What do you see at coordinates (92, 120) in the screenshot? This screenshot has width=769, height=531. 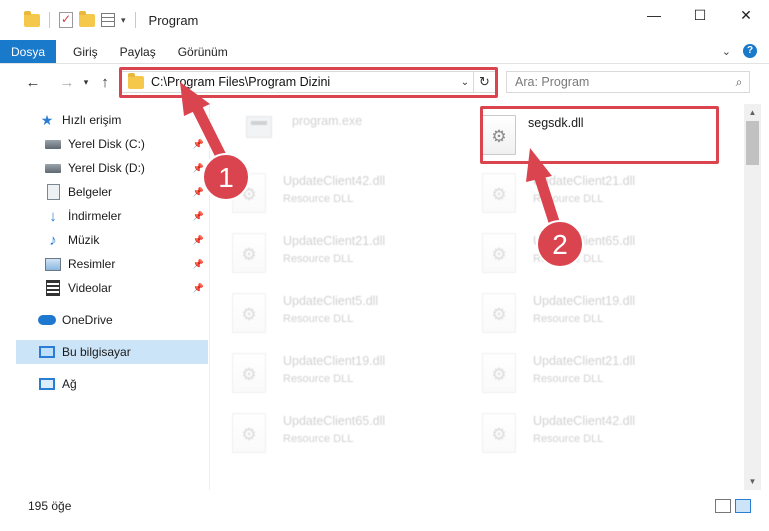 I see `sidebar-item-label: Hızlı erişim` at bounding box center [92, 120].